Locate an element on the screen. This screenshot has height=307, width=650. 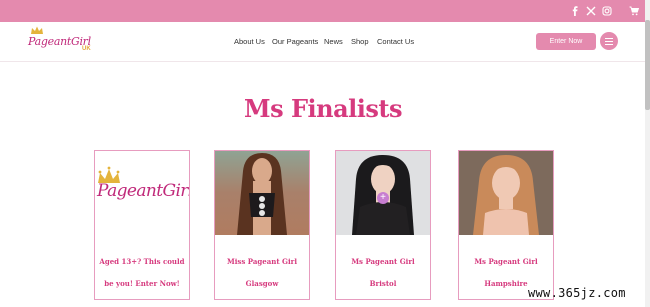
card-line-2: Bristol is located at coordinates (383, 283).